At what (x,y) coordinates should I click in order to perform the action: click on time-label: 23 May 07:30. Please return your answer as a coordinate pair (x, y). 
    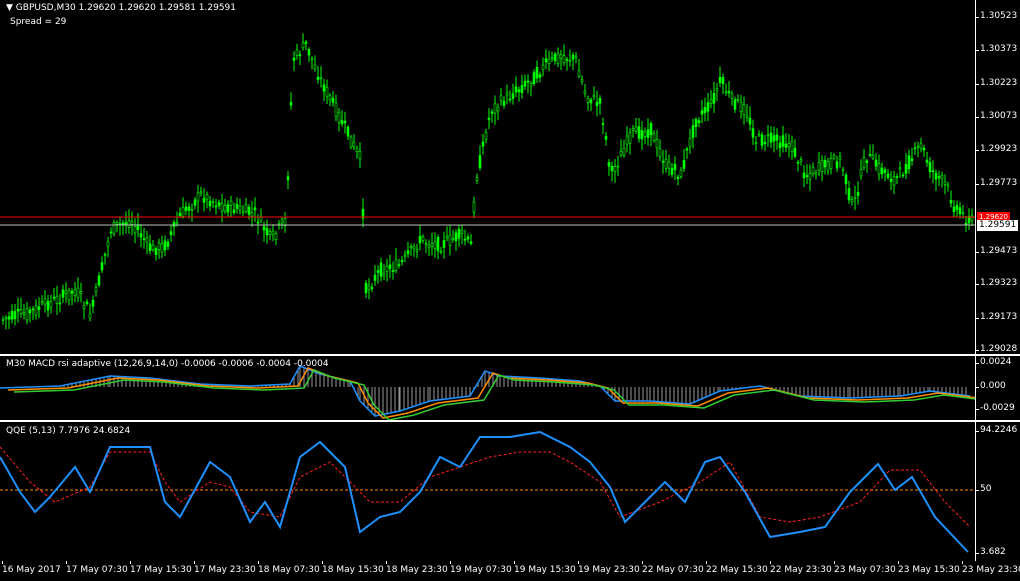
    Looking at the image, I should click on (865, 570).